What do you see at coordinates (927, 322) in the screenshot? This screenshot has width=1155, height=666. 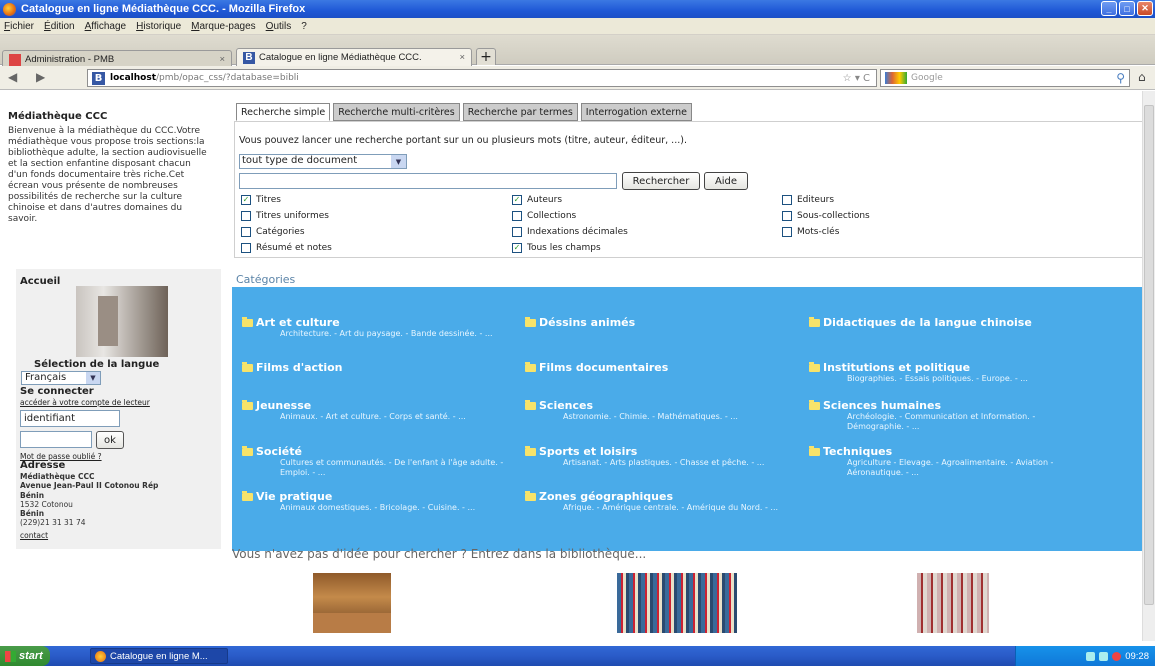 I see `category-name: Didactiques de la langue chinoise` at bounding box center [927, 322].